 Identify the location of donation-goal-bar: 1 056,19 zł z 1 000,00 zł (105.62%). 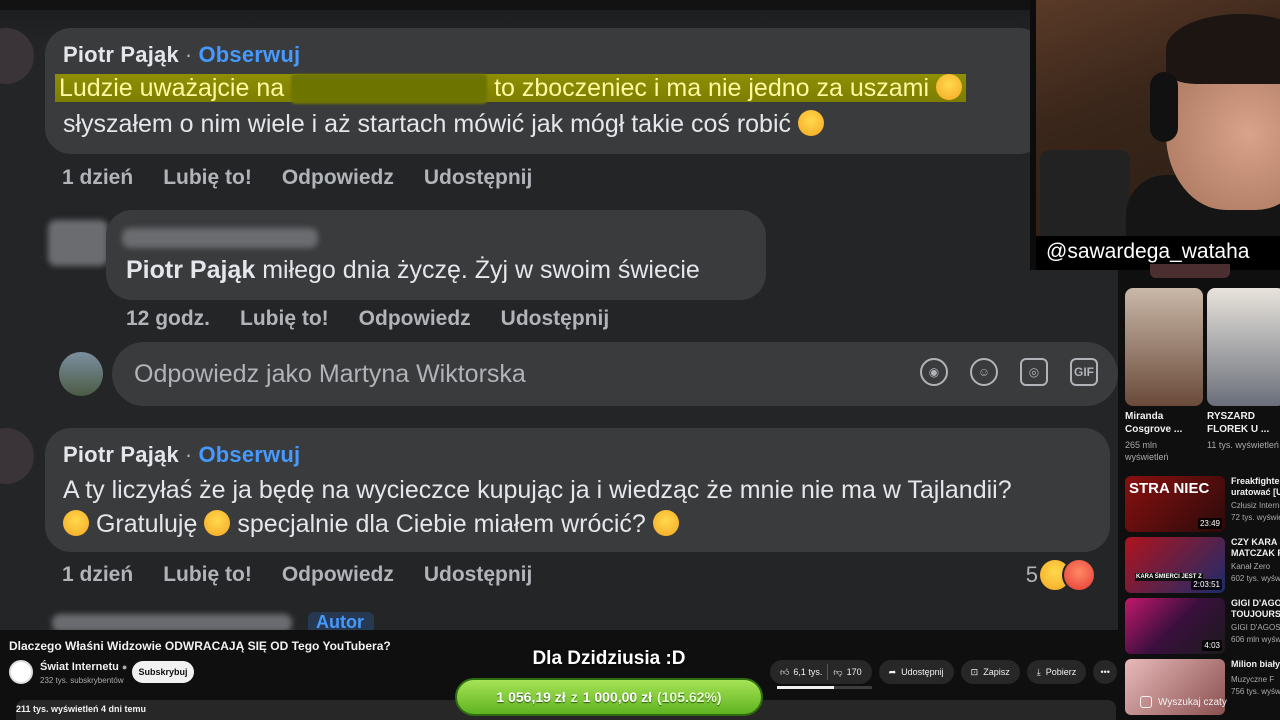
(609, 697).